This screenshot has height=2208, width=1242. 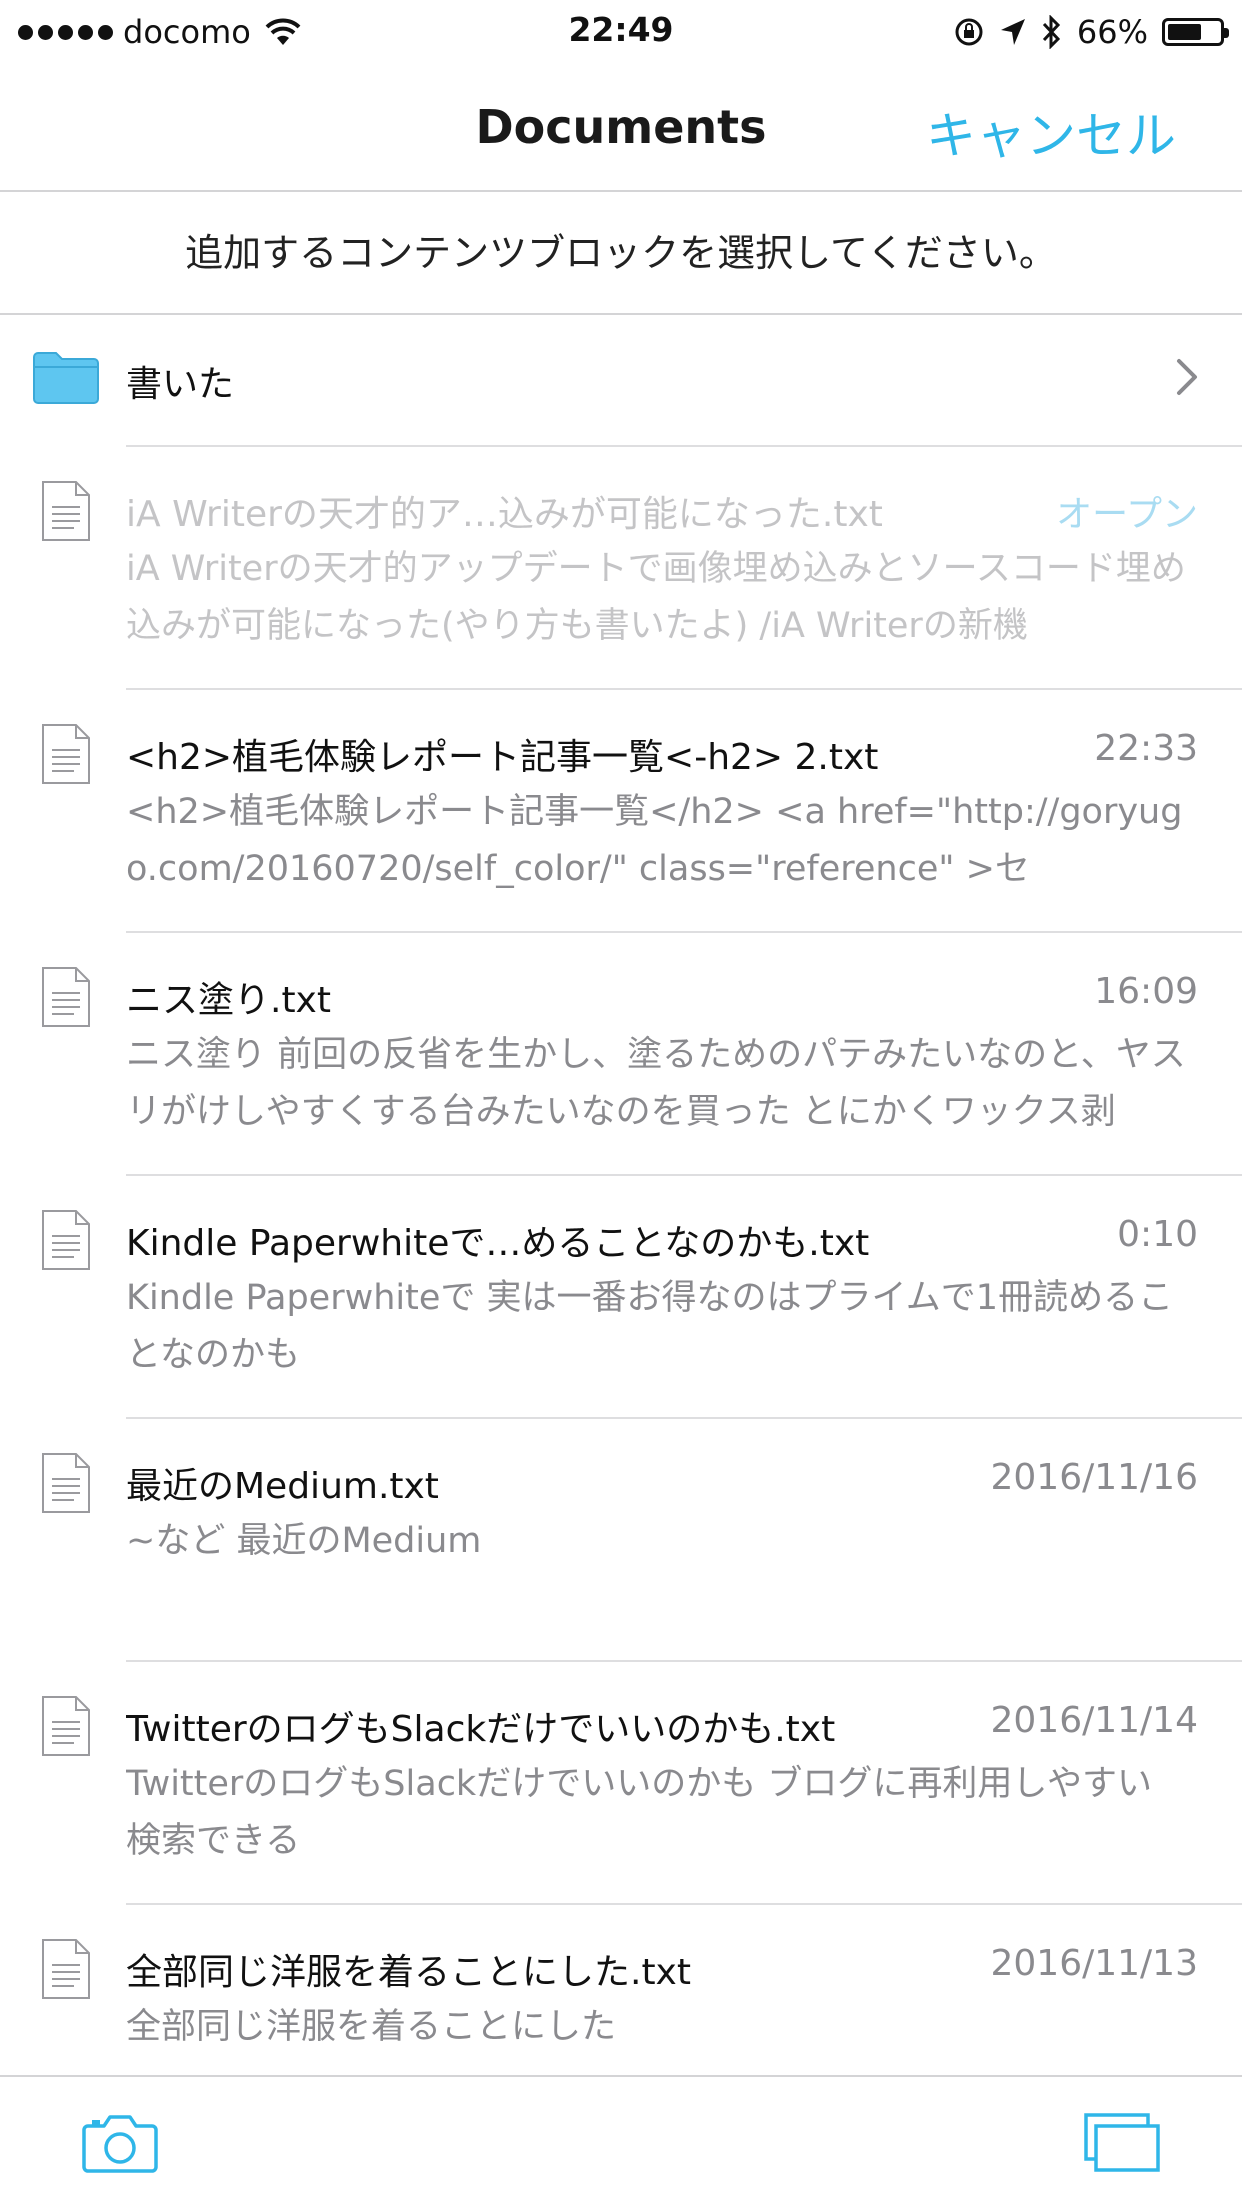 I want to click on document-date: 0:10, so click(x=1157, y=1234).